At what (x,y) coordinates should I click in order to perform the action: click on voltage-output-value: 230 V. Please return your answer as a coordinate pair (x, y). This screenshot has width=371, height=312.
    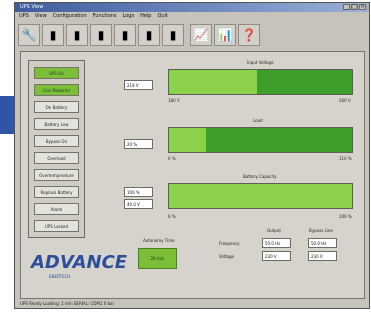
    Looking at the image, I should click on (276, 256).